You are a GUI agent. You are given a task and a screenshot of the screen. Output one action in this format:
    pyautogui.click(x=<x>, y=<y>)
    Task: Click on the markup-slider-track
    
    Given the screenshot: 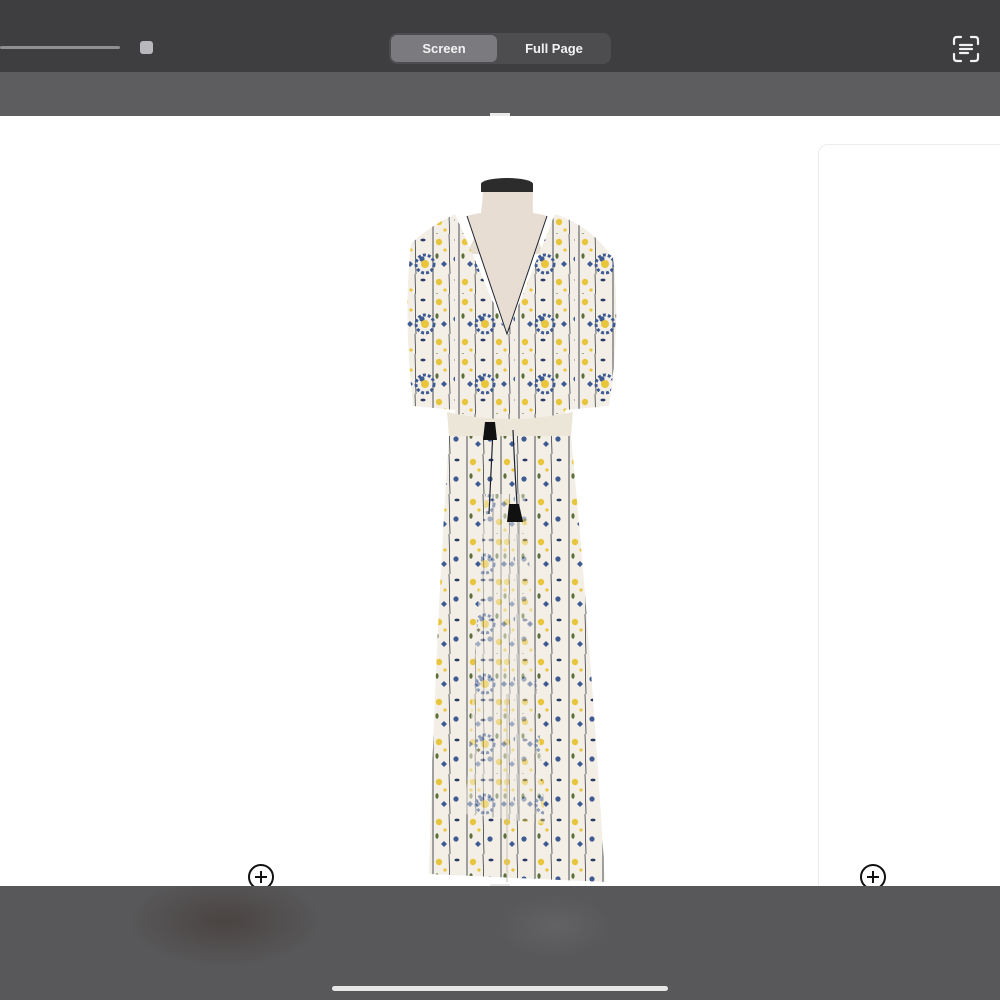 What is the action you would take?
    pyautogui.click(x=60, y=47)
    